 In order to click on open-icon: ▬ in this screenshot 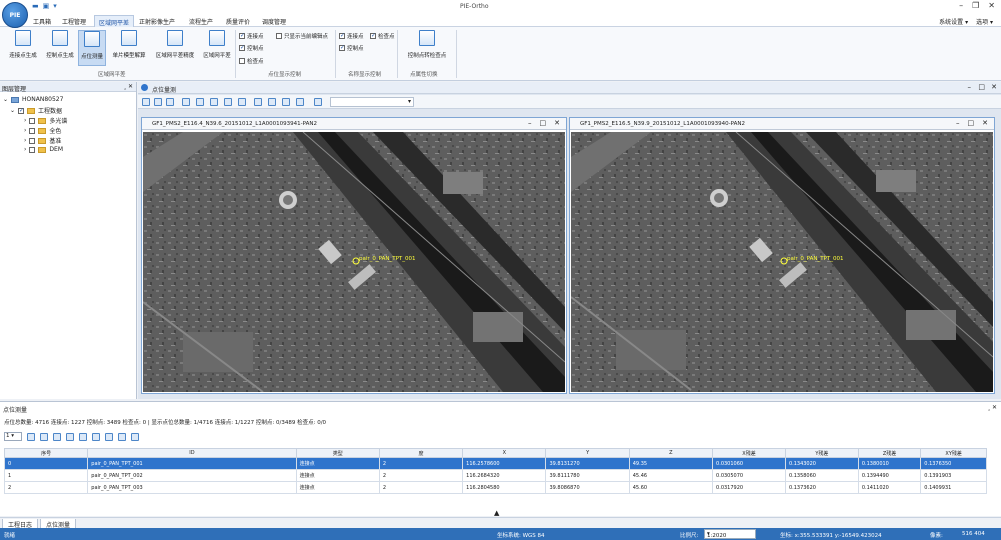, I will do `click(35, 6)`.